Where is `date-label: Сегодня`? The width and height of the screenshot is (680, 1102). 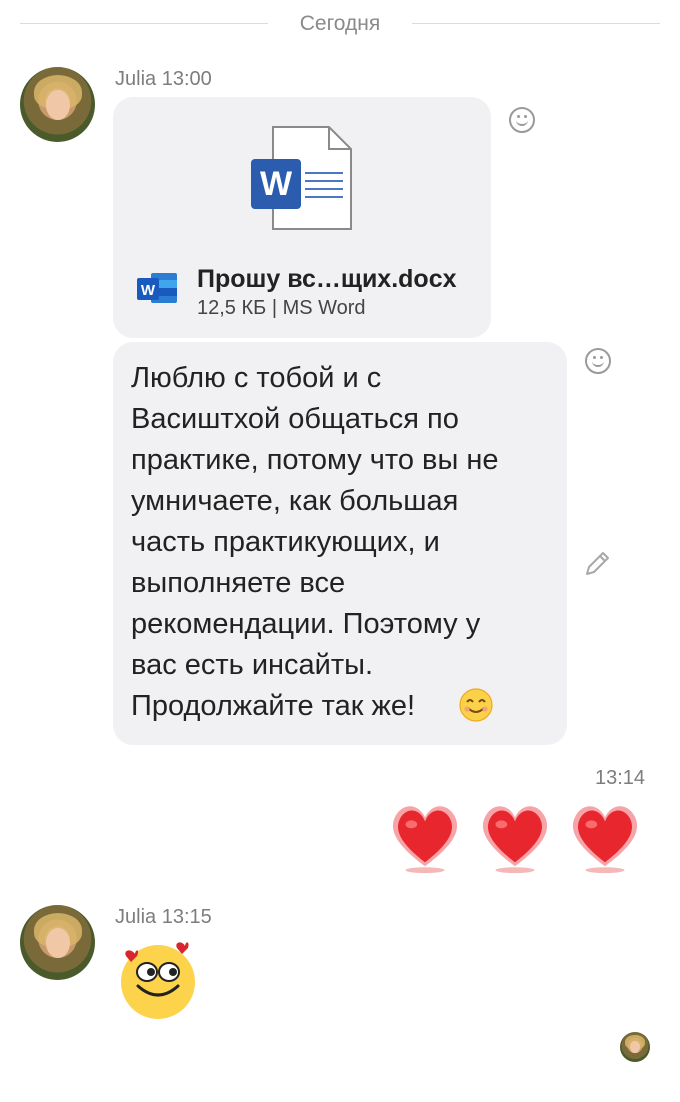 date-label: Сегодня is located at coordinates (340, 23).